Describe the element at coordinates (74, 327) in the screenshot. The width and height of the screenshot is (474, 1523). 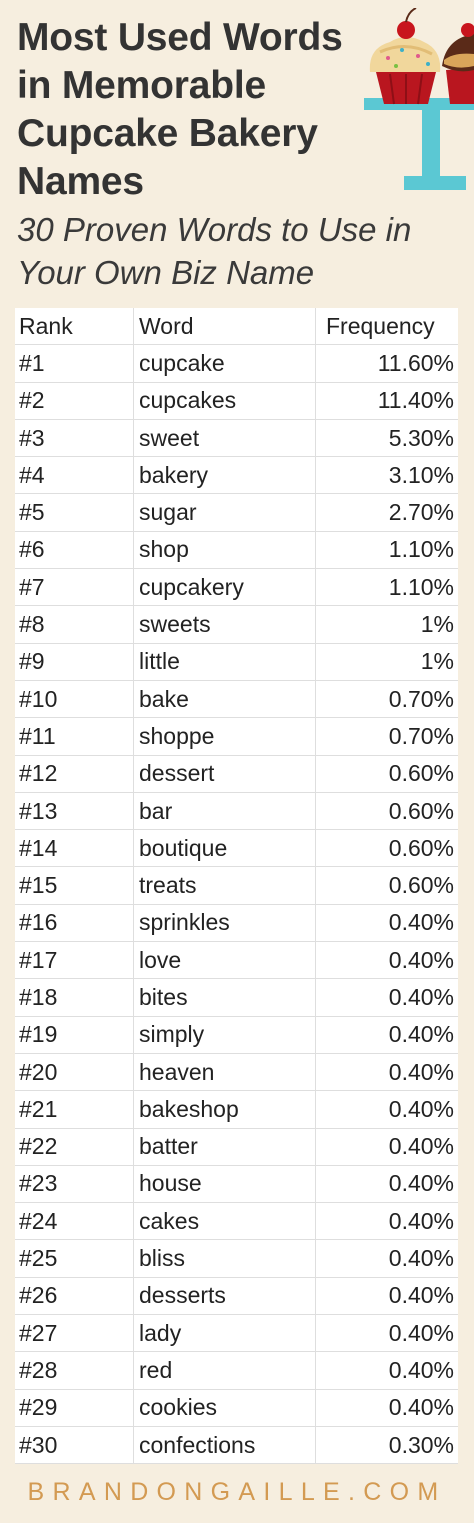
I see `header-rank: Rank` at that location.